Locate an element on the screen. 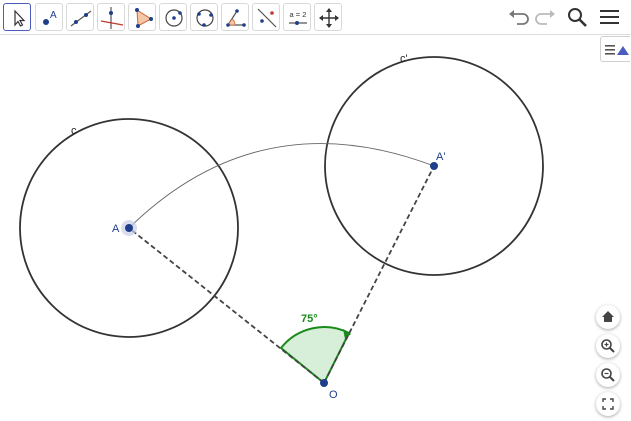 The height and width of the screenshot is (421, 631). circle-three-points-tool is located at coordinates (204, 17).